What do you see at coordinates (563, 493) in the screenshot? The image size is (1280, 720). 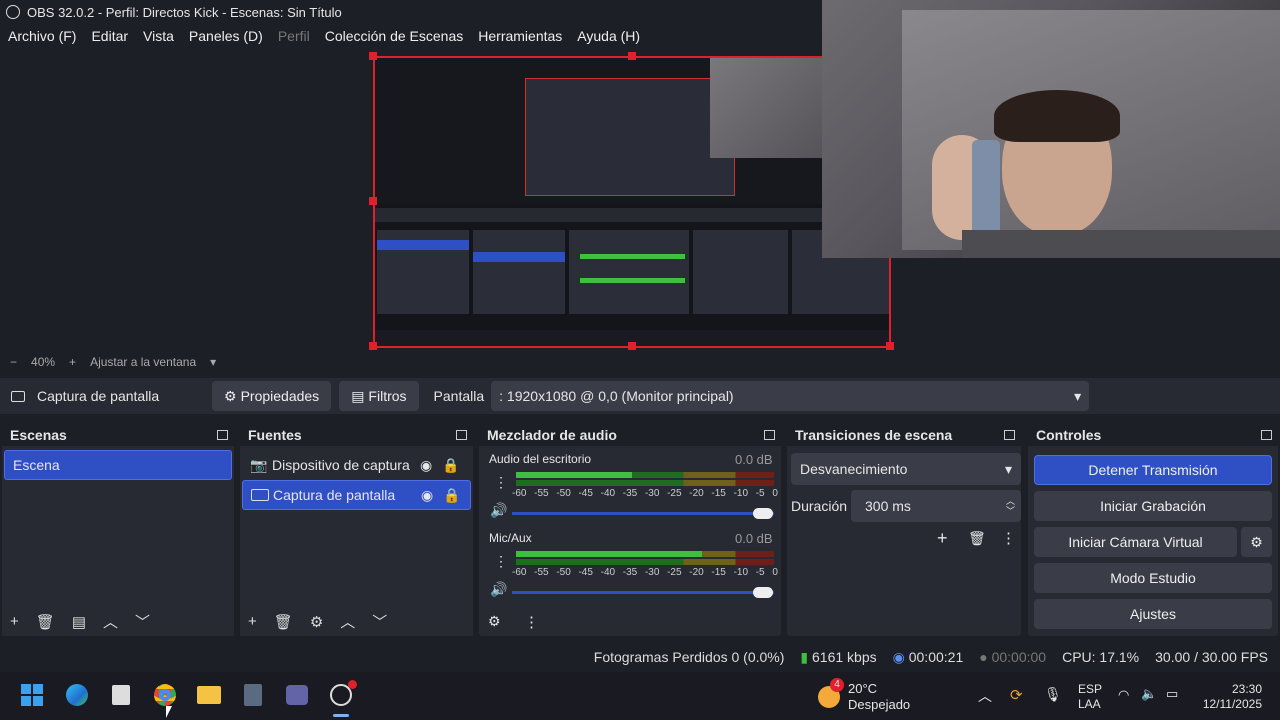 I see `meter-tick-label: -50` at bounding box center [563, 493].